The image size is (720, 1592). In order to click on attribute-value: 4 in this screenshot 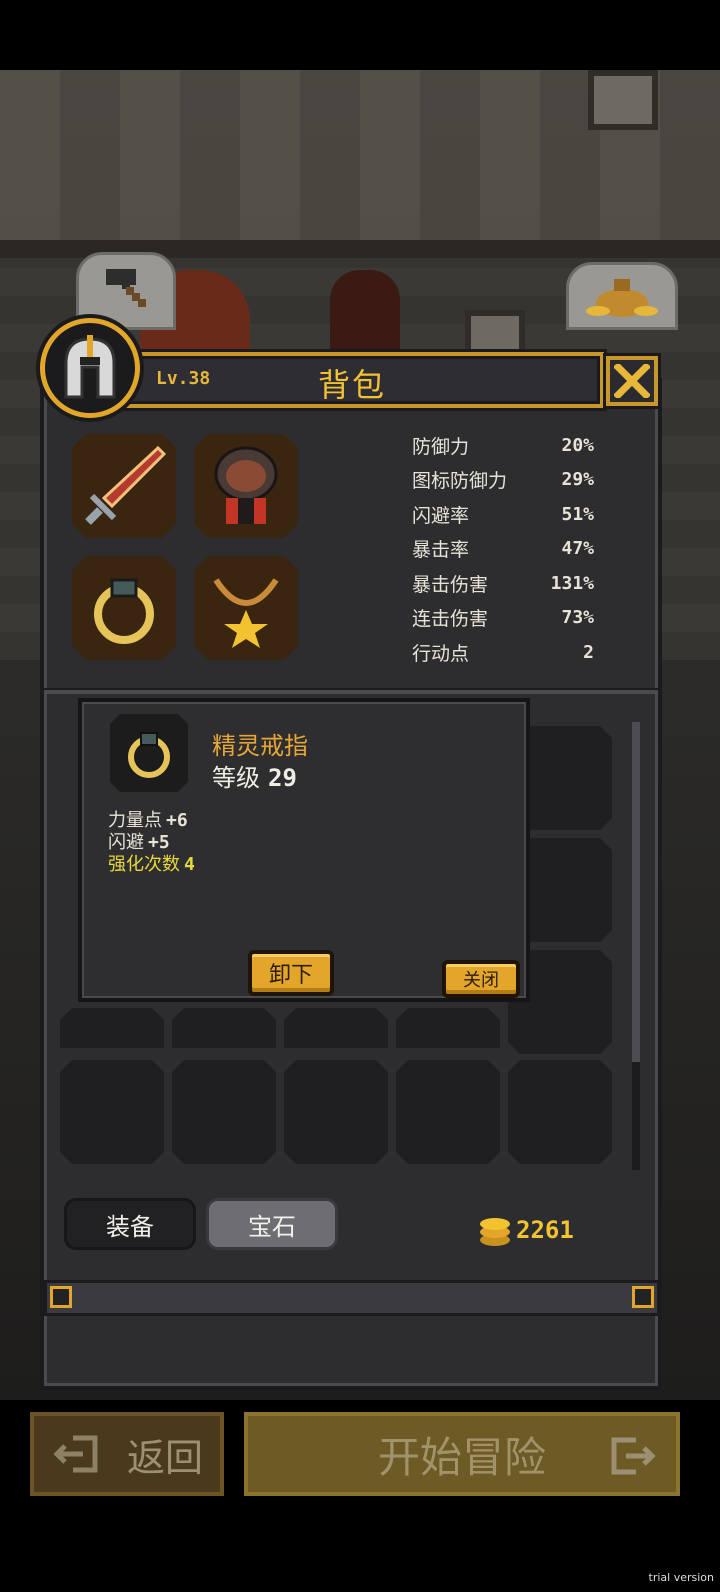, I will do `click(189, 864)`.